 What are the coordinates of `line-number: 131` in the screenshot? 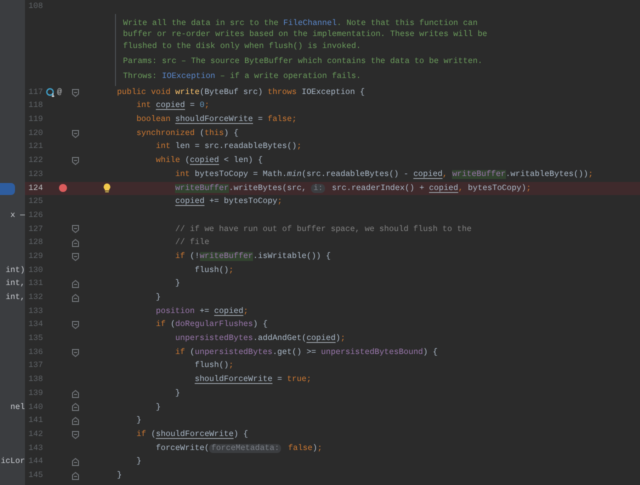 It's located at (35, 284).